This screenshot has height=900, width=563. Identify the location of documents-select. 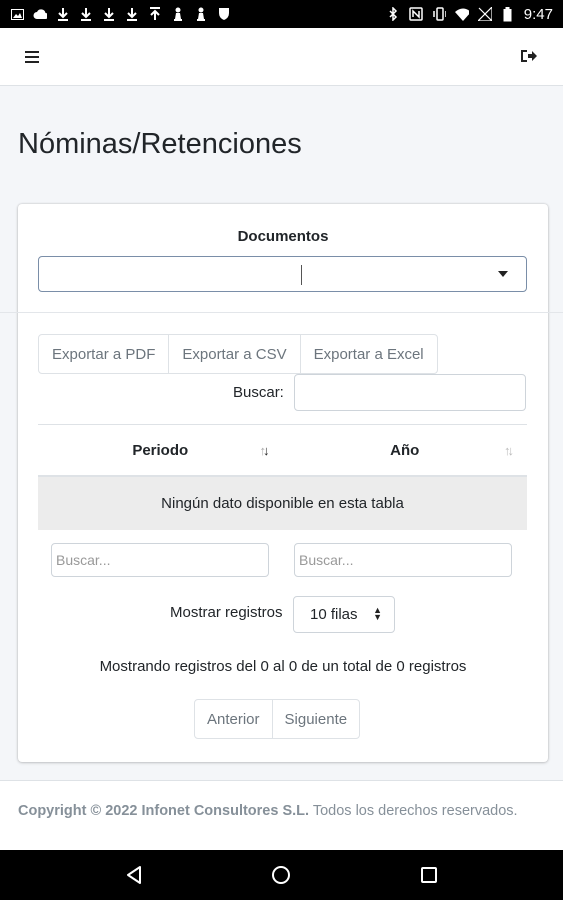
(282, 274).